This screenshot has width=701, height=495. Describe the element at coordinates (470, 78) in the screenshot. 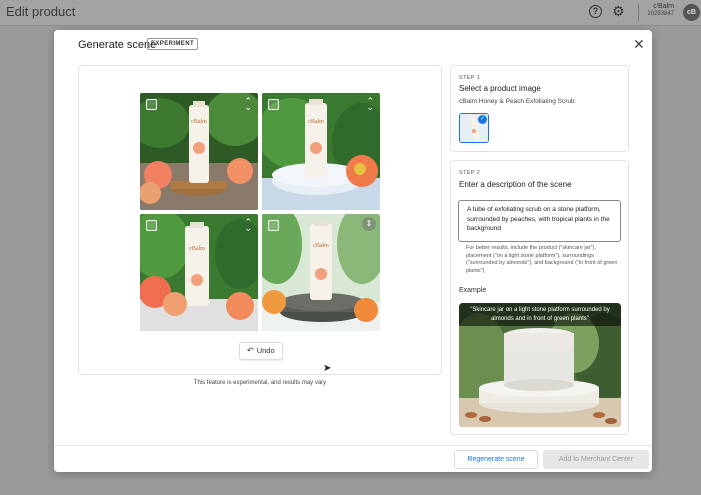

I see `step1-label: STEP 1` at that location.